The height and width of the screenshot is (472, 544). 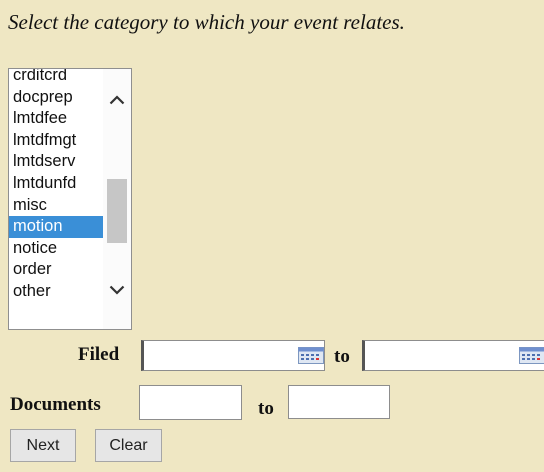 What do you see at coordinates (266, 408) in the screenshot?
I see `documents-to-label: to` at bounding box center [266, 408].